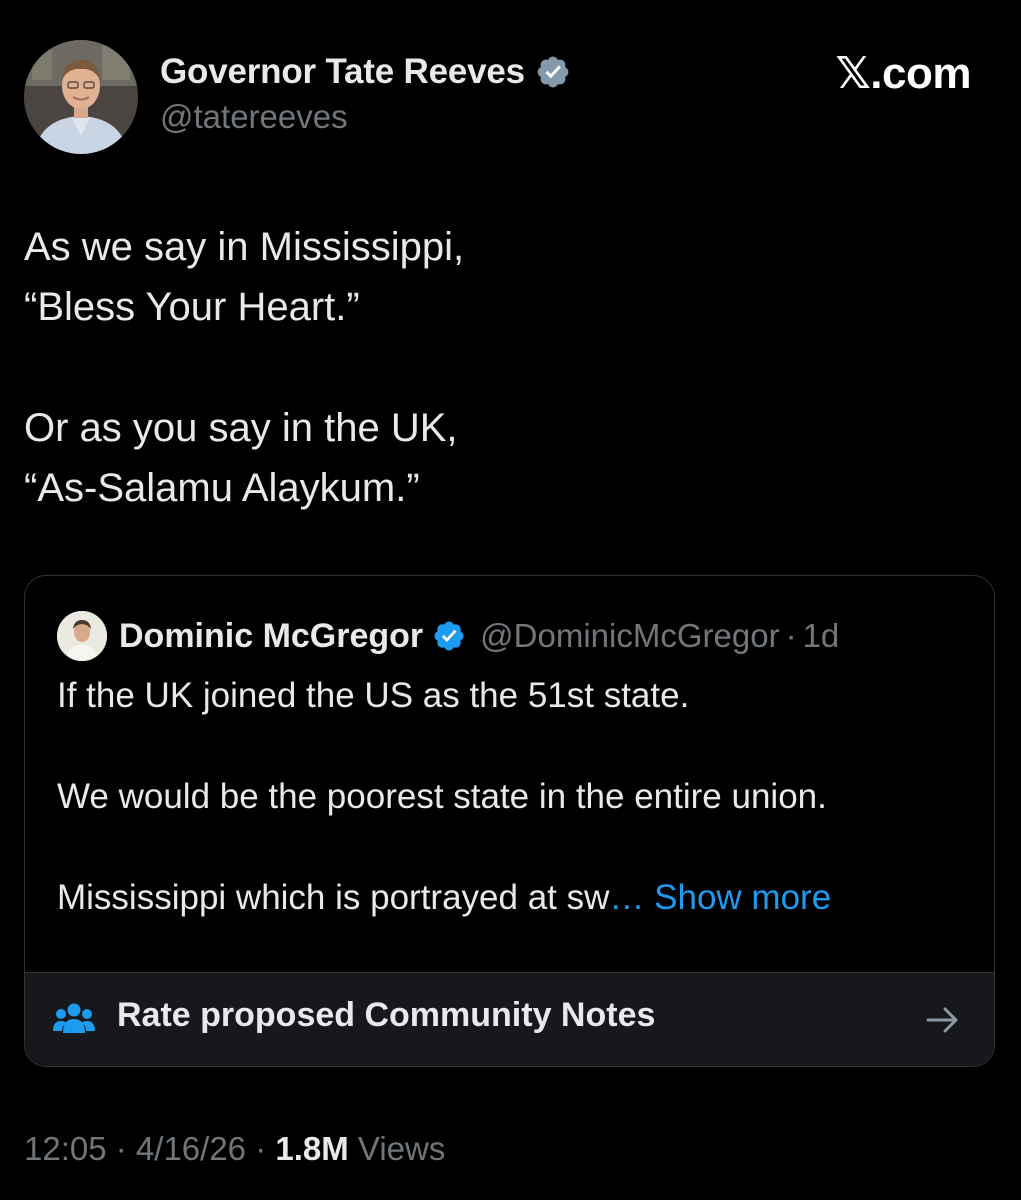 The width and height of the screenshot is (1021, 1200). What do you see at coordinates (65, 1148) in the screenshot?
I see `tweet-time: 12:05` at bounding box center [65, 1148].